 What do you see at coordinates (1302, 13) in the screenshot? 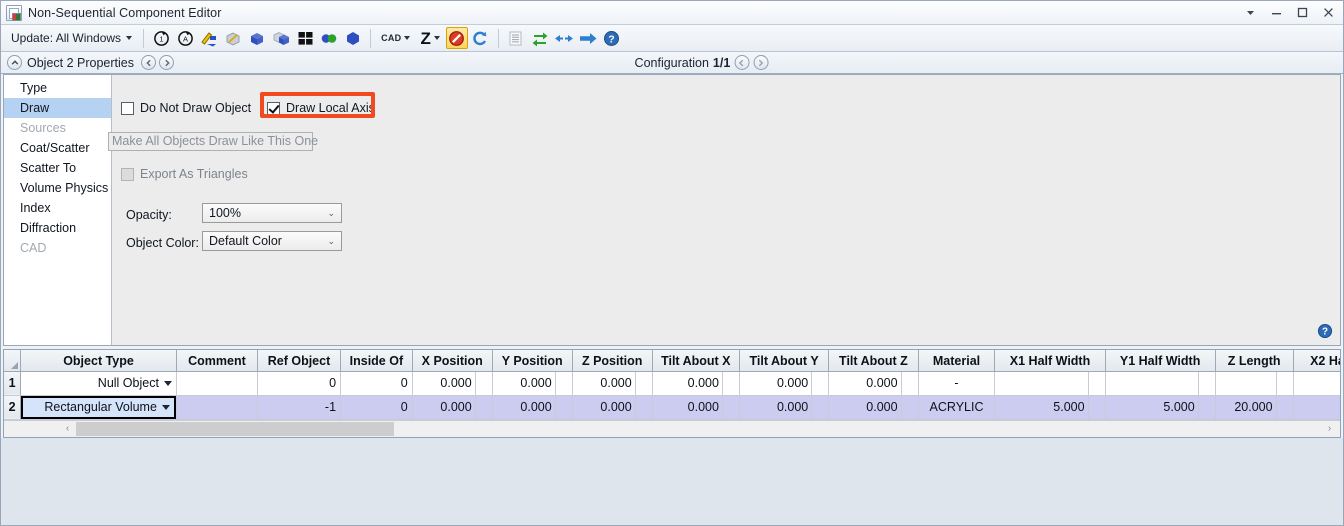
I see `maximize-icon` at bounding box center [1302, 13].